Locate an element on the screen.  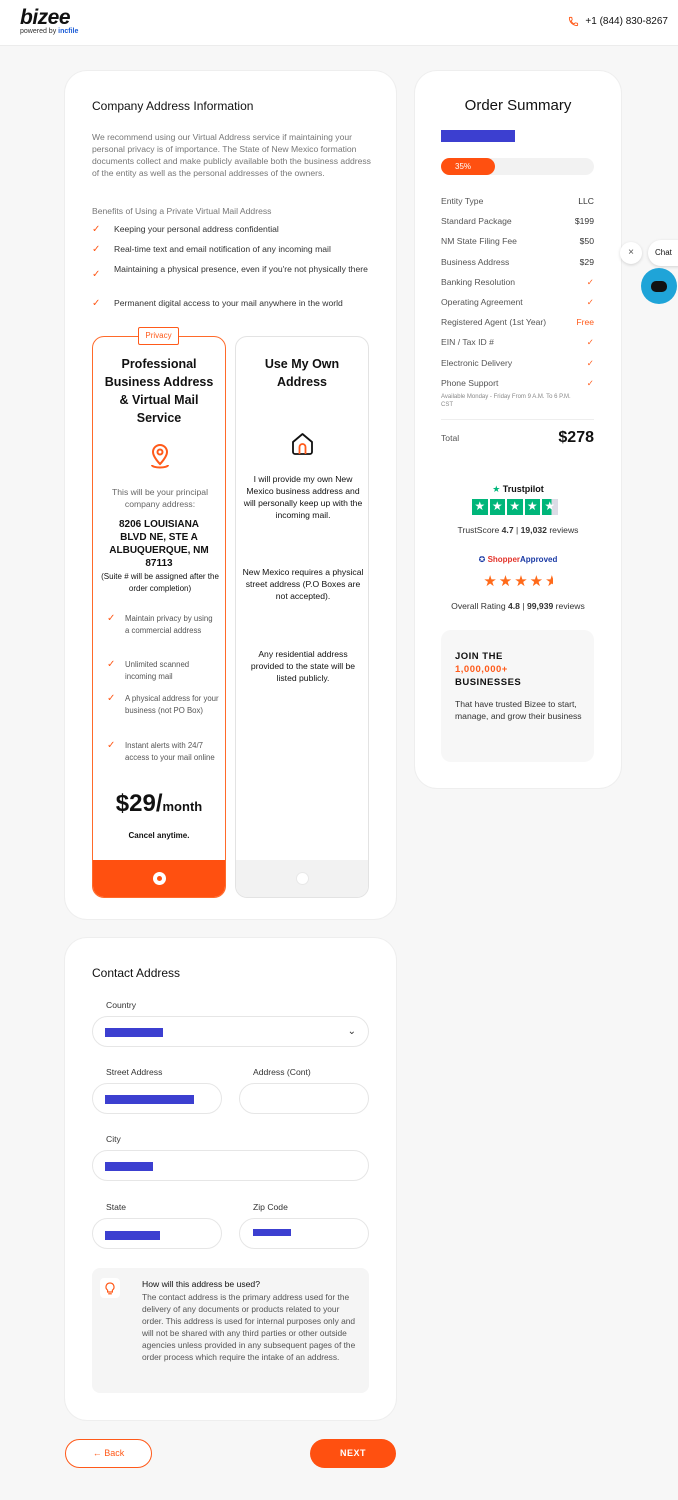
address-line-1: 8206 LOUISIANA is located at coordinates (159, 524).